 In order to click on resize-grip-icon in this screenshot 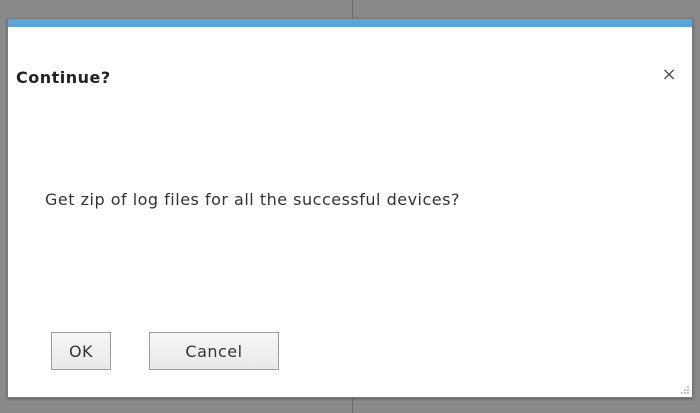, I will do `click(685, 390)`.